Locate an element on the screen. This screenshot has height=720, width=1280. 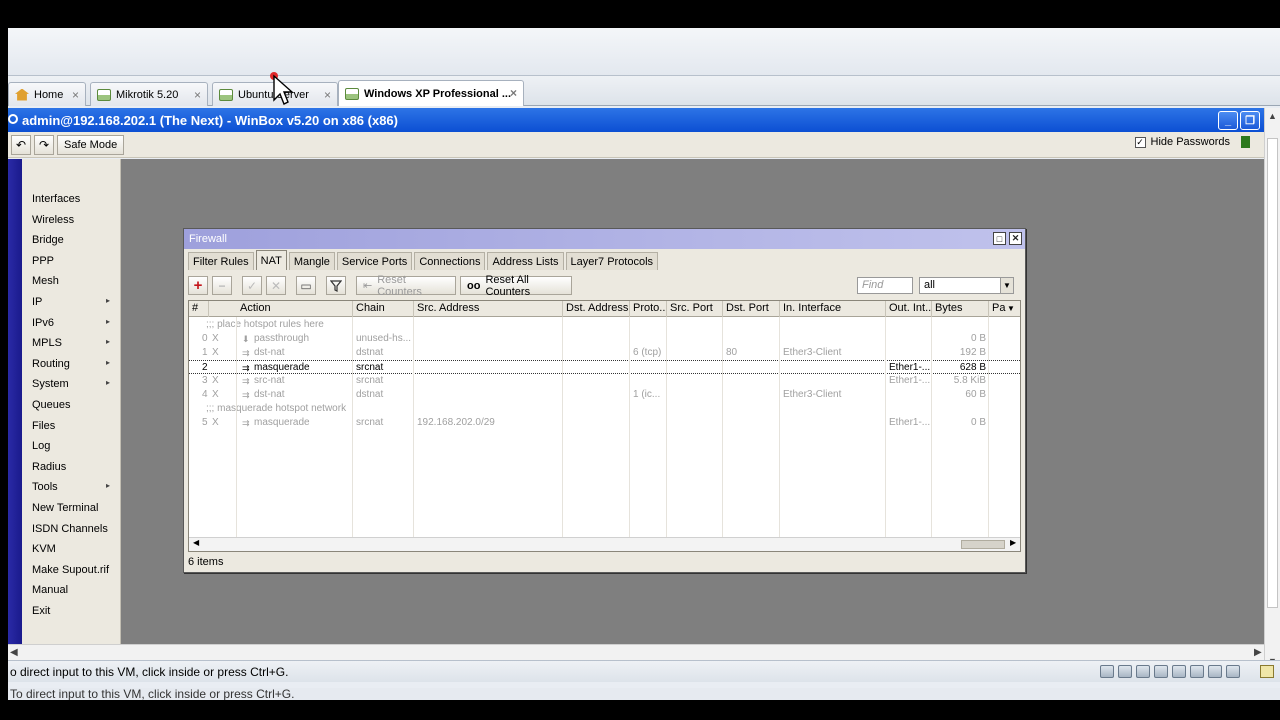
column-header: Bytes is located at coordinates (960, 309).